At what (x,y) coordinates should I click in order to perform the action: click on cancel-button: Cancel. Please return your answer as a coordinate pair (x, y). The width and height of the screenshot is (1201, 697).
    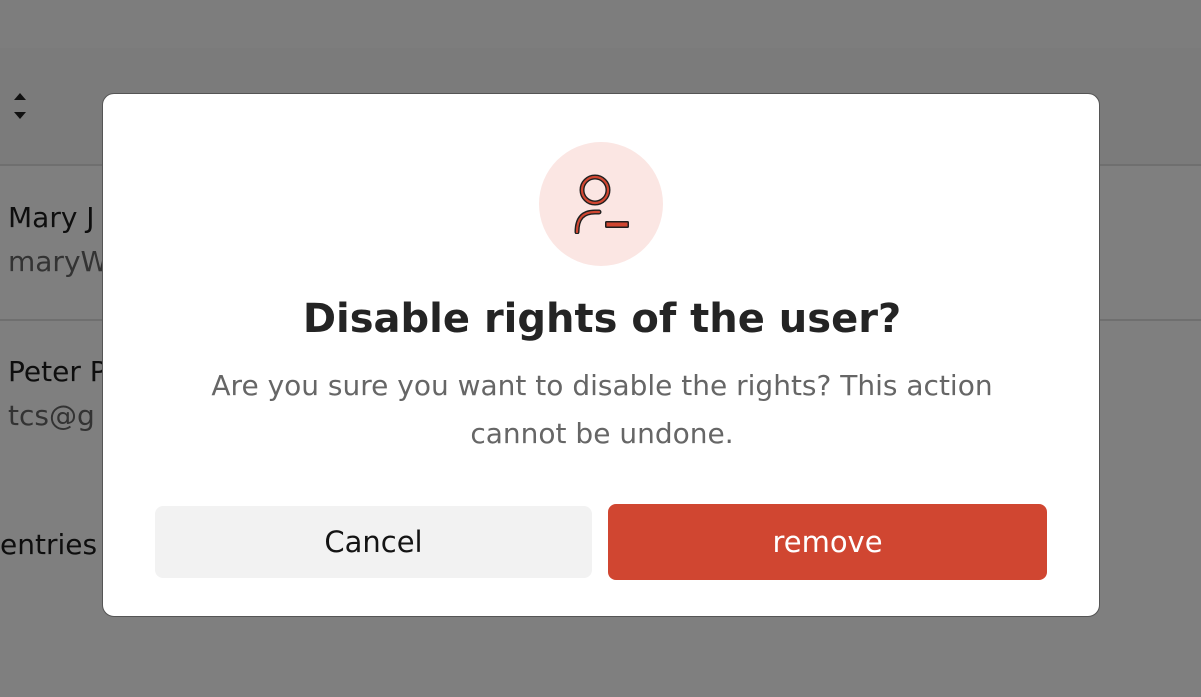
    Looking at the image, I should click on (373, 542).